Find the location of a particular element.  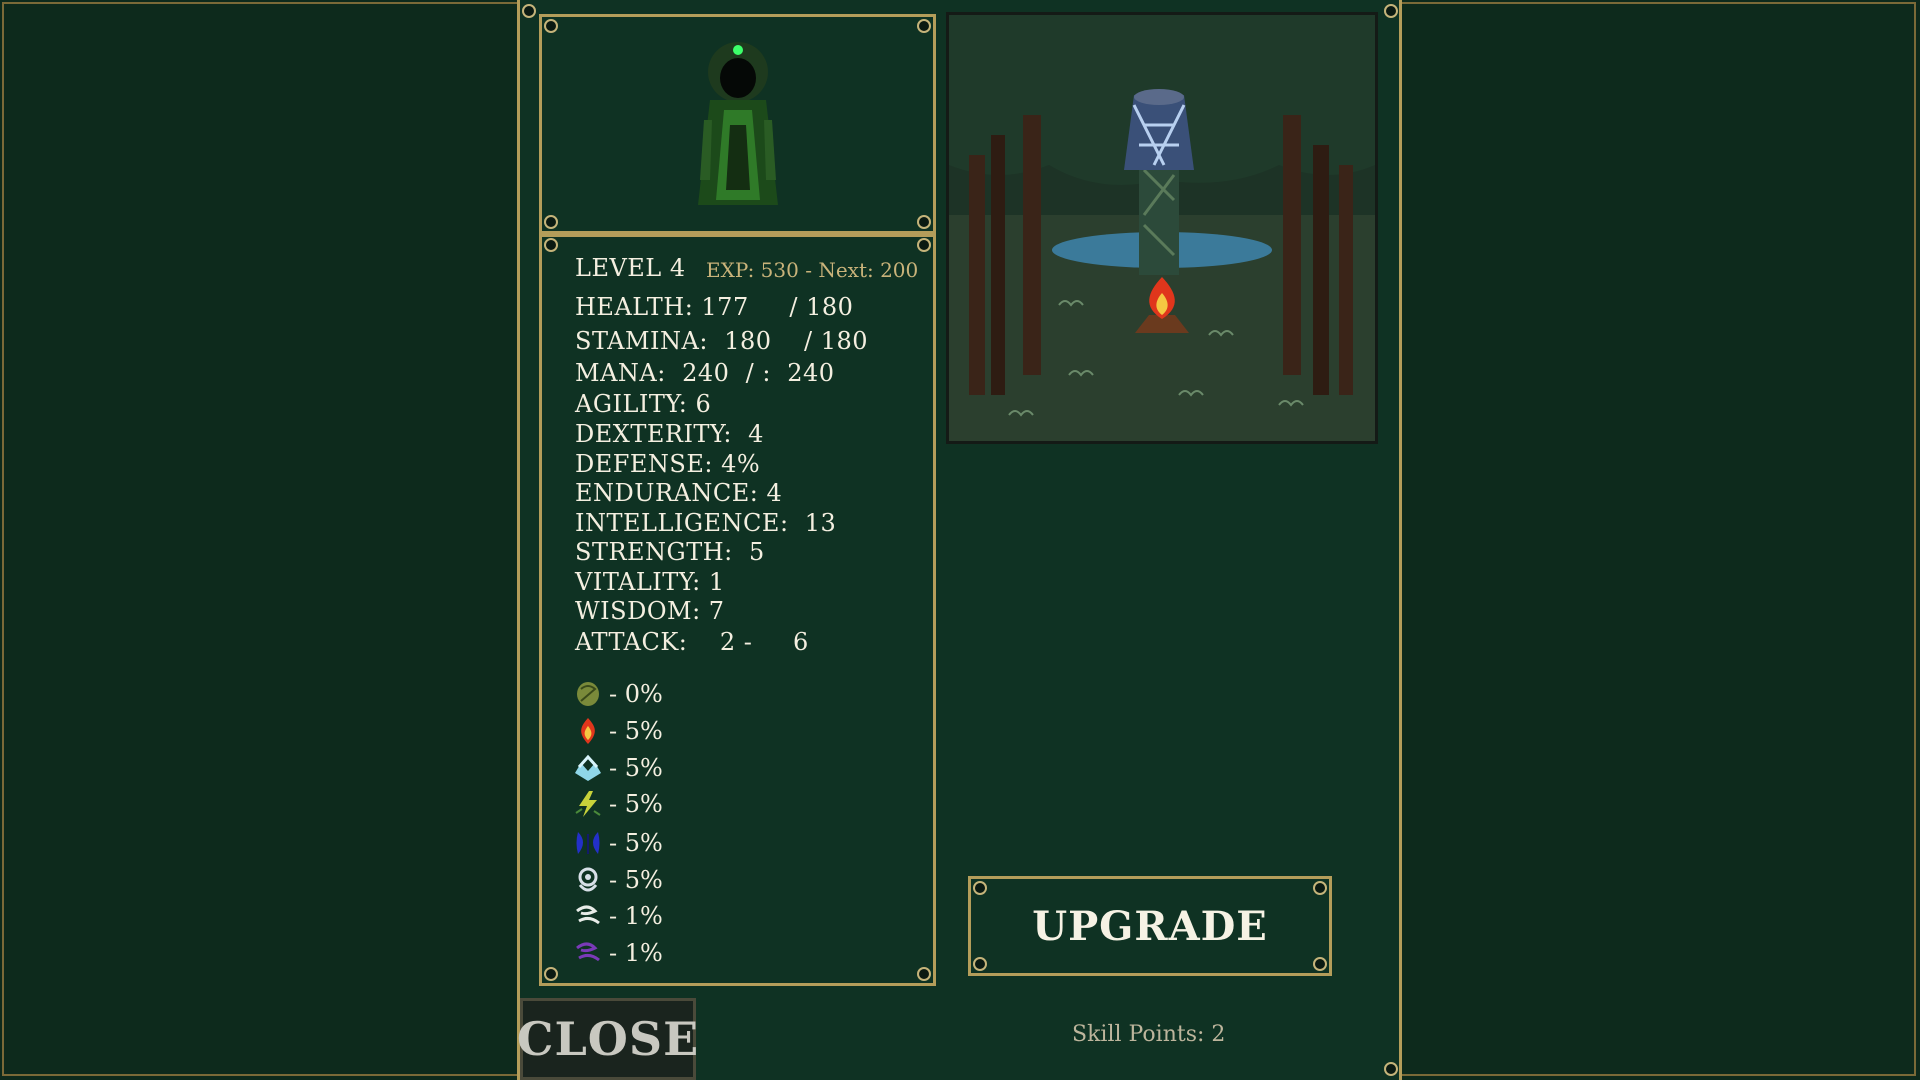

forest-campfire-scene is located at coordinates (1162, 228).